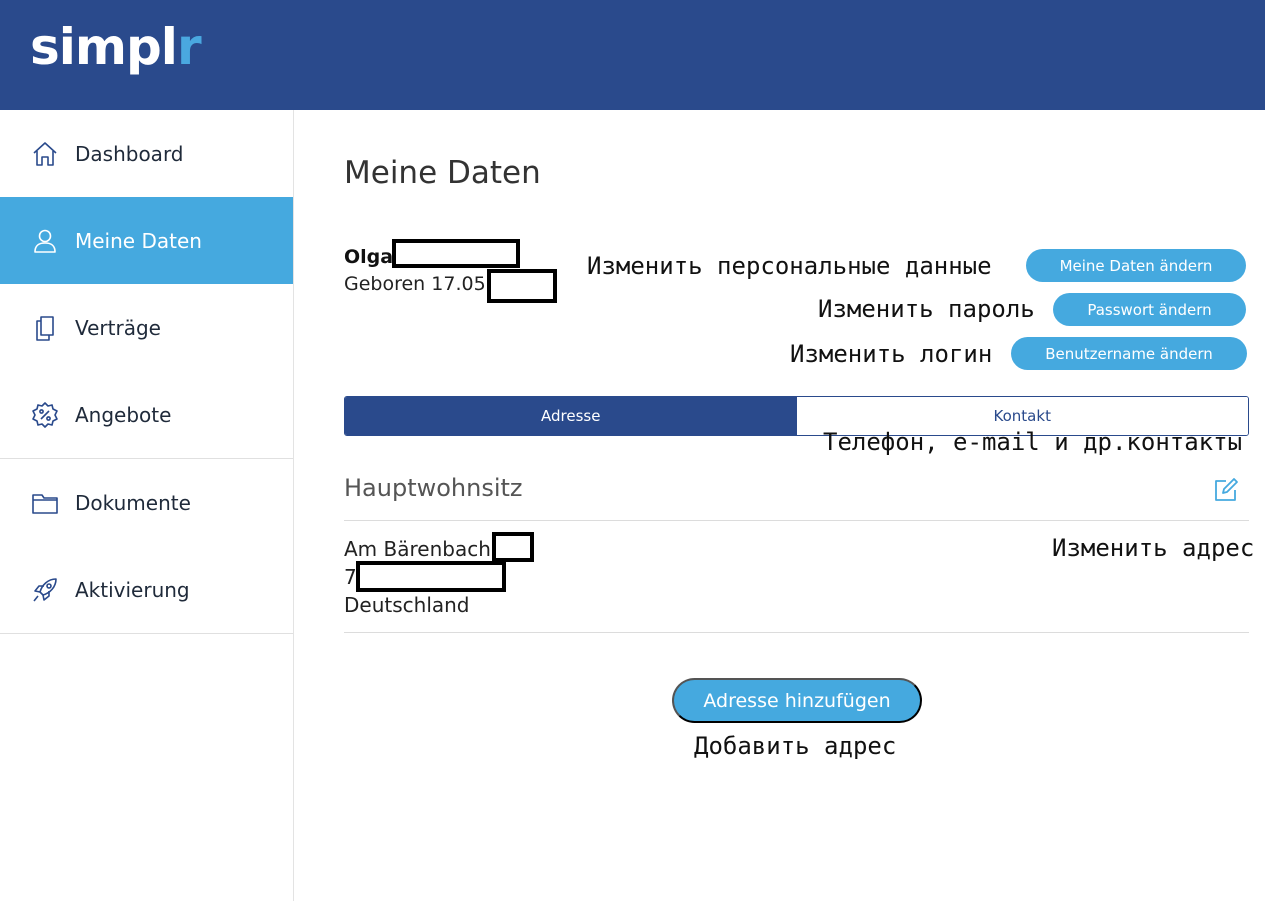 The width and height of the screenshot is (1265, 901). What do you see at coordinates (418, 284) in the screenshot?
I see `person-birthdate: Geboren 17.05.` at bounding box center [418, 284].